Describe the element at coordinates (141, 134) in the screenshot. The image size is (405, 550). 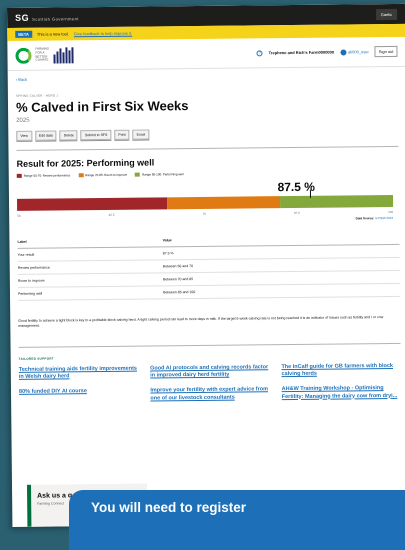
I see `excel-button: Excel` at that location.